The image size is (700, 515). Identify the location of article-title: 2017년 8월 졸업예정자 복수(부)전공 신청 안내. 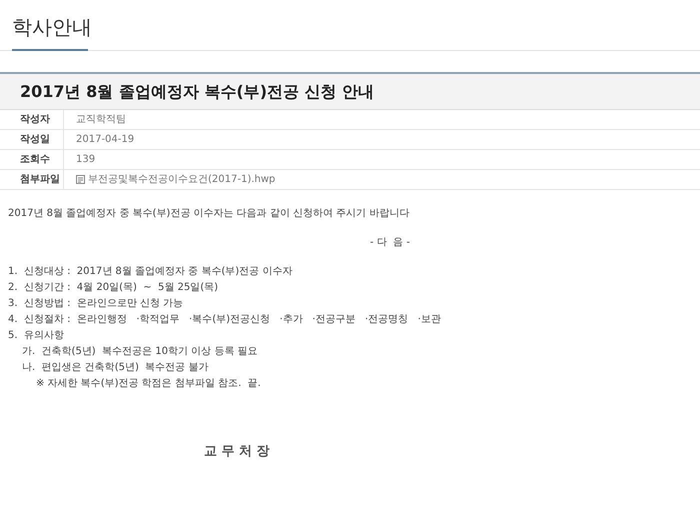
(197, 91).